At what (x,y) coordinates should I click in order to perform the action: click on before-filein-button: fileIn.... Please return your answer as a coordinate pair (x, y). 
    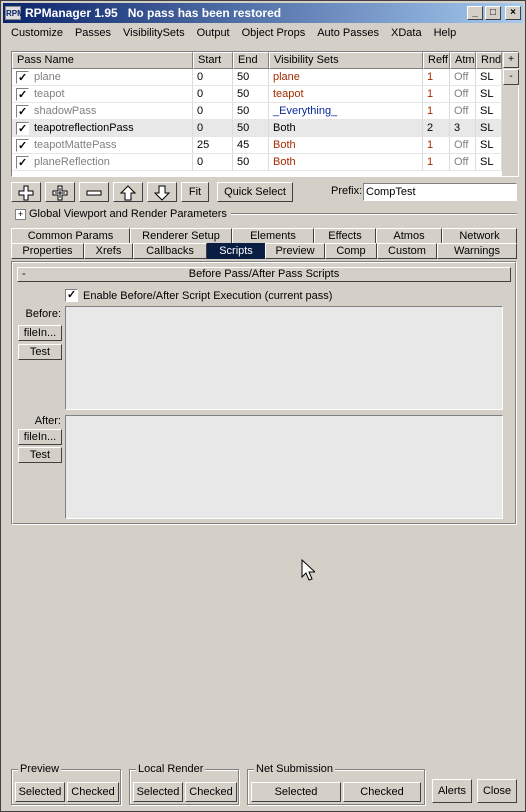
    Looking at the image, I should click on (40, 333).